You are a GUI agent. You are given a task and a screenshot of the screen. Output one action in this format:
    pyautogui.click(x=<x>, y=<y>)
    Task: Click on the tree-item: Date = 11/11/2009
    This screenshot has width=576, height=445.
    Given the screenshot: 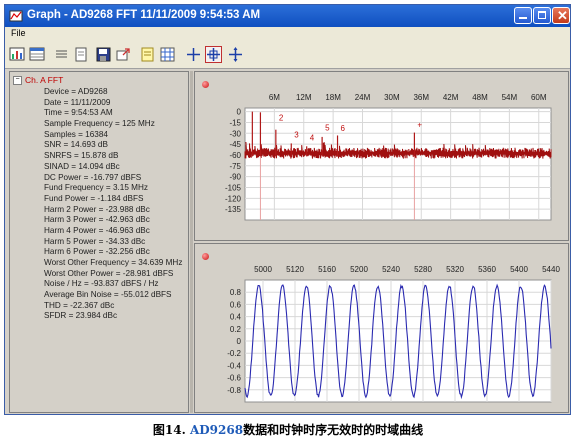 What is the action you would take?
    pyautogui.click(x=113, y=103)
    